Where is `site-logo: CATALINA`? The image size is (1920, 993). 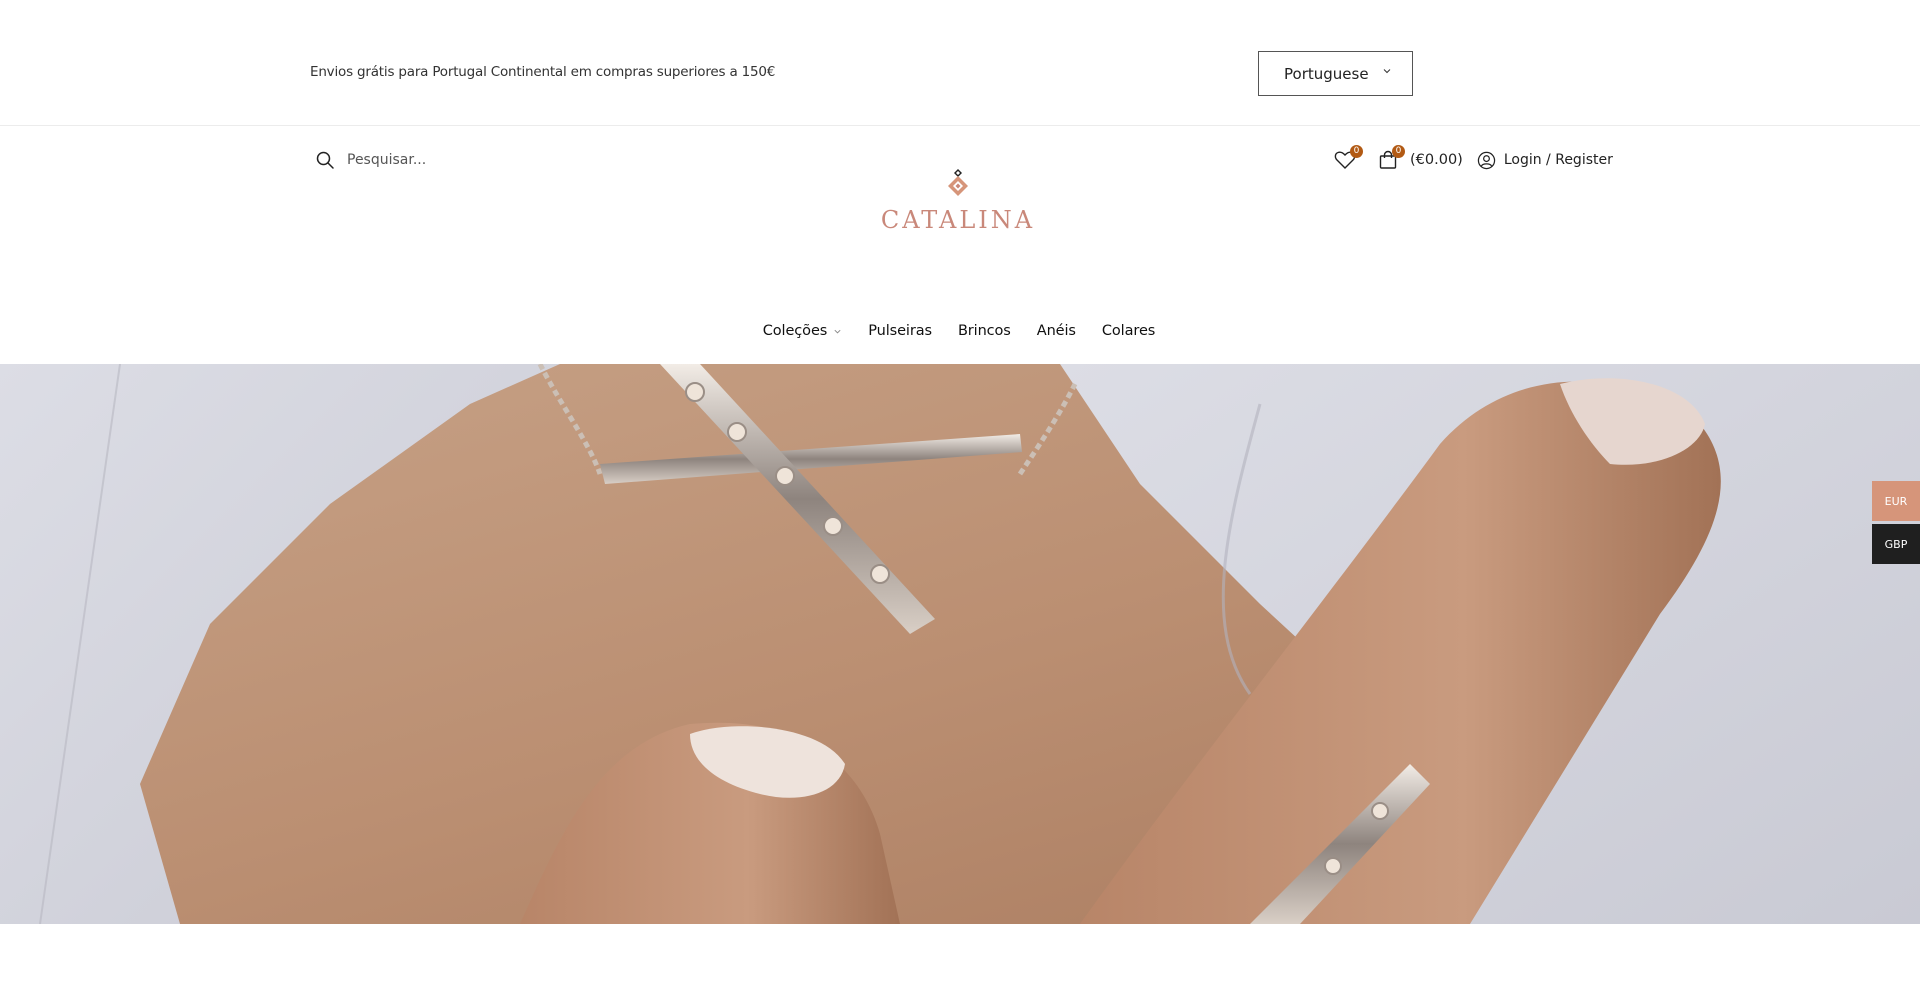 site-logo: CATALINA is located at coordinates (958, 206).